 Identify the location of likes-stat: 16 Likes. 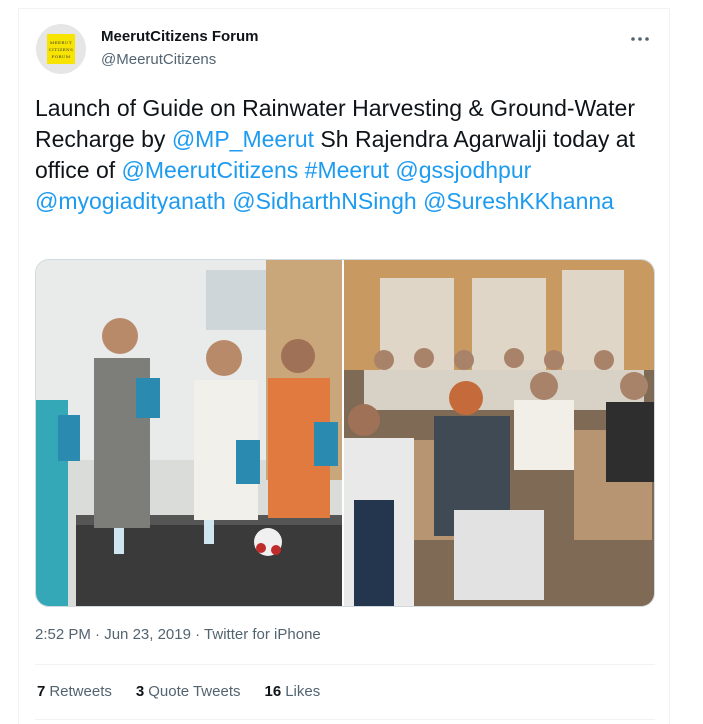
(293, 691).